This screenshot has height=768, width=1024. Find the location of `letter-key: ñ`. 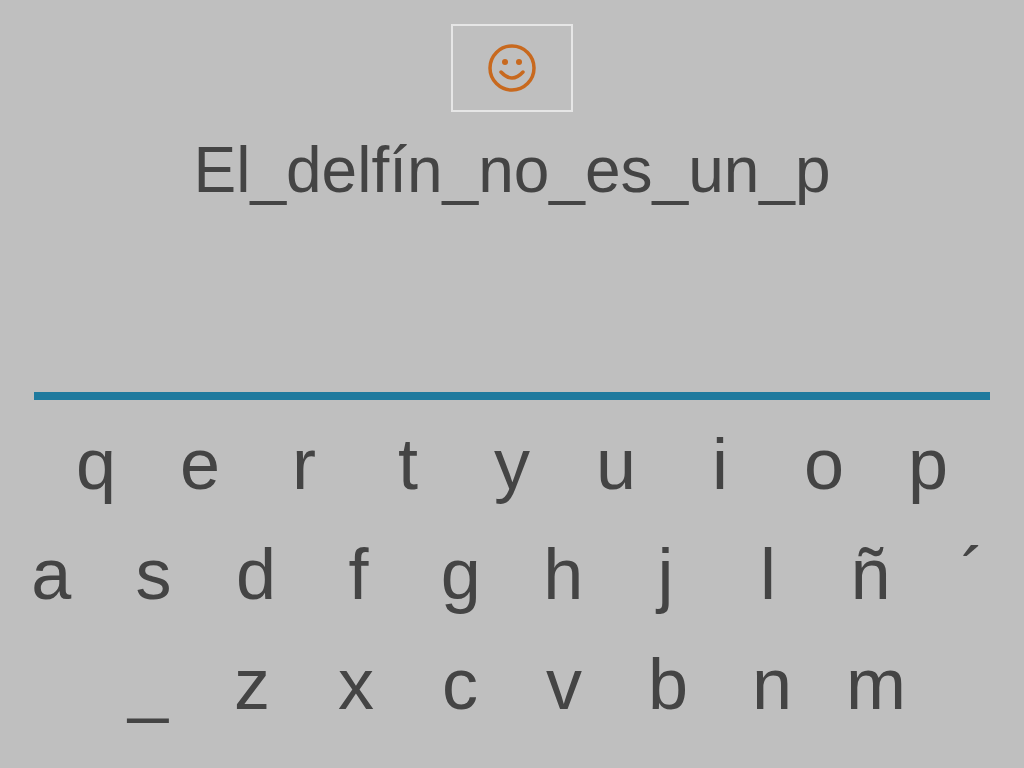

letter-key: ñ is located at coordinates (870, 574).